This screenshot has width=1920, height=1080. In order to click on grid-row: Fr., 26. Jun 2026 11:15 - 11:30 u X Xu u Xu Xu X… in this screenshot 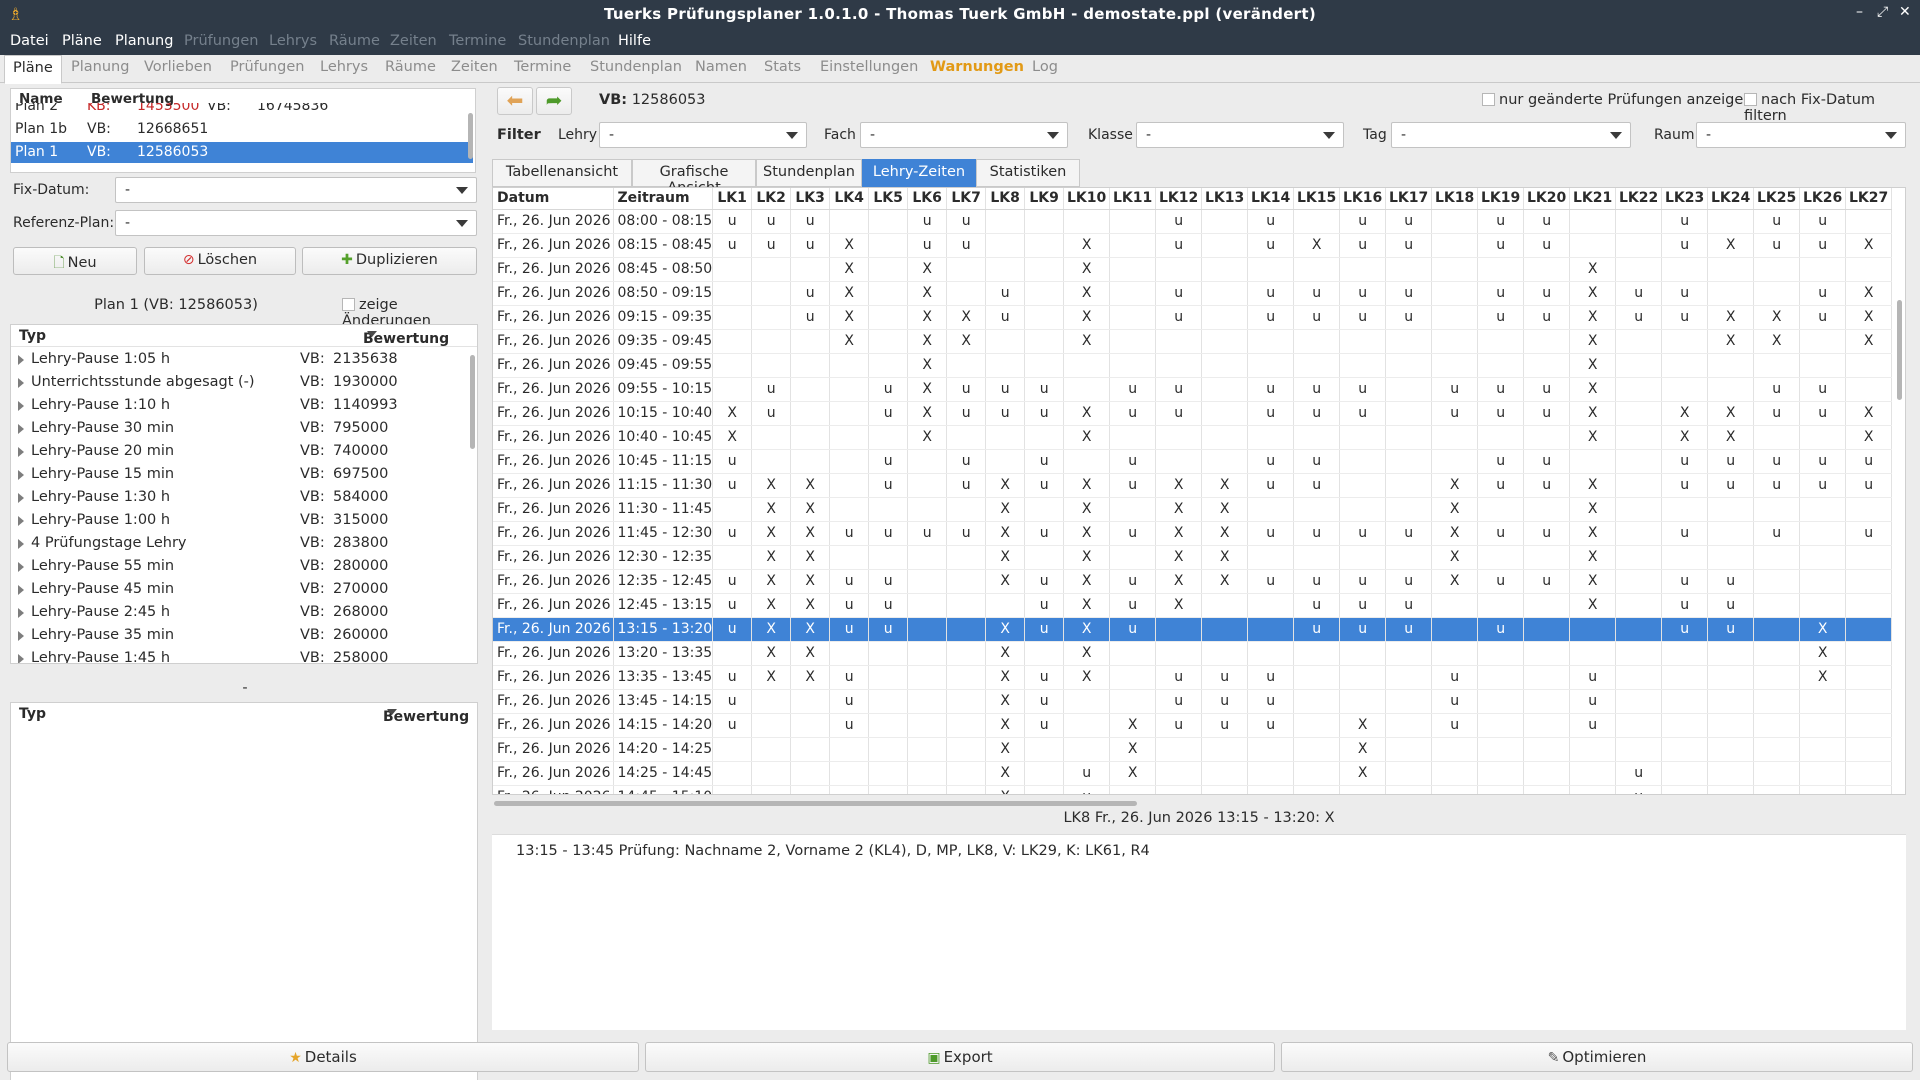, I will do `click(1193, 485)`.